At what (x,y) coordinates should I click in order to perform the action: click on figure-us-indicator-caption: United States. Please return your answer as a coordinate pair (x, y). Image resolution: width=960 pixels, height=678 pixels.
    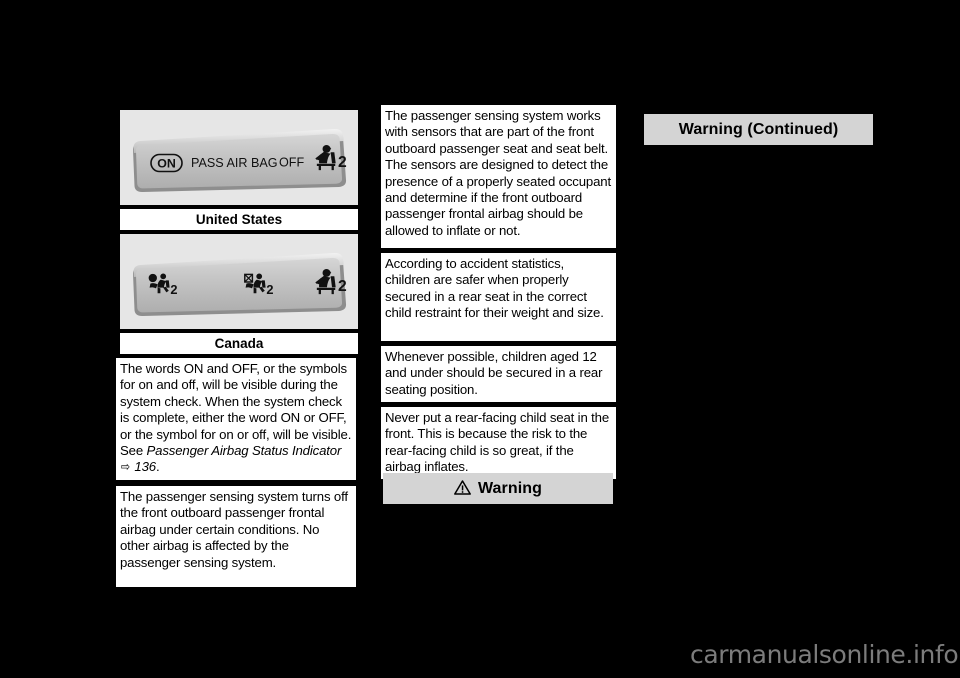
    Looking at the image, I should click on (239, 219).